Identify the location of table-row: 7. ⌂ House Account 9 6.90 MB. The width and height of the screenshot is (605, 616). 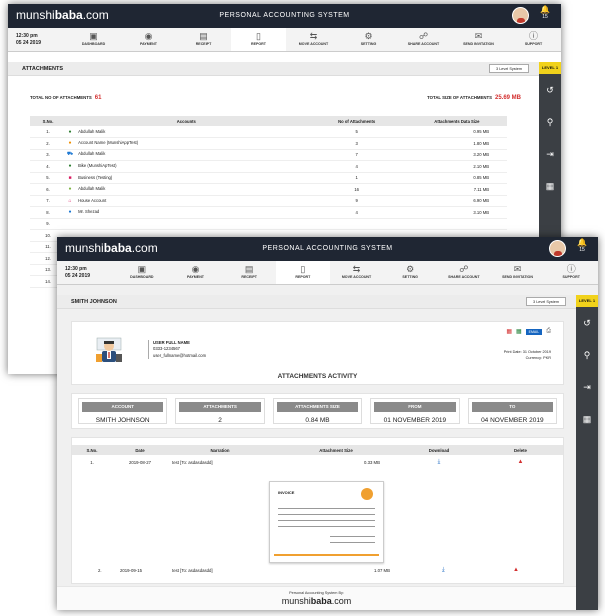
(268, 201).